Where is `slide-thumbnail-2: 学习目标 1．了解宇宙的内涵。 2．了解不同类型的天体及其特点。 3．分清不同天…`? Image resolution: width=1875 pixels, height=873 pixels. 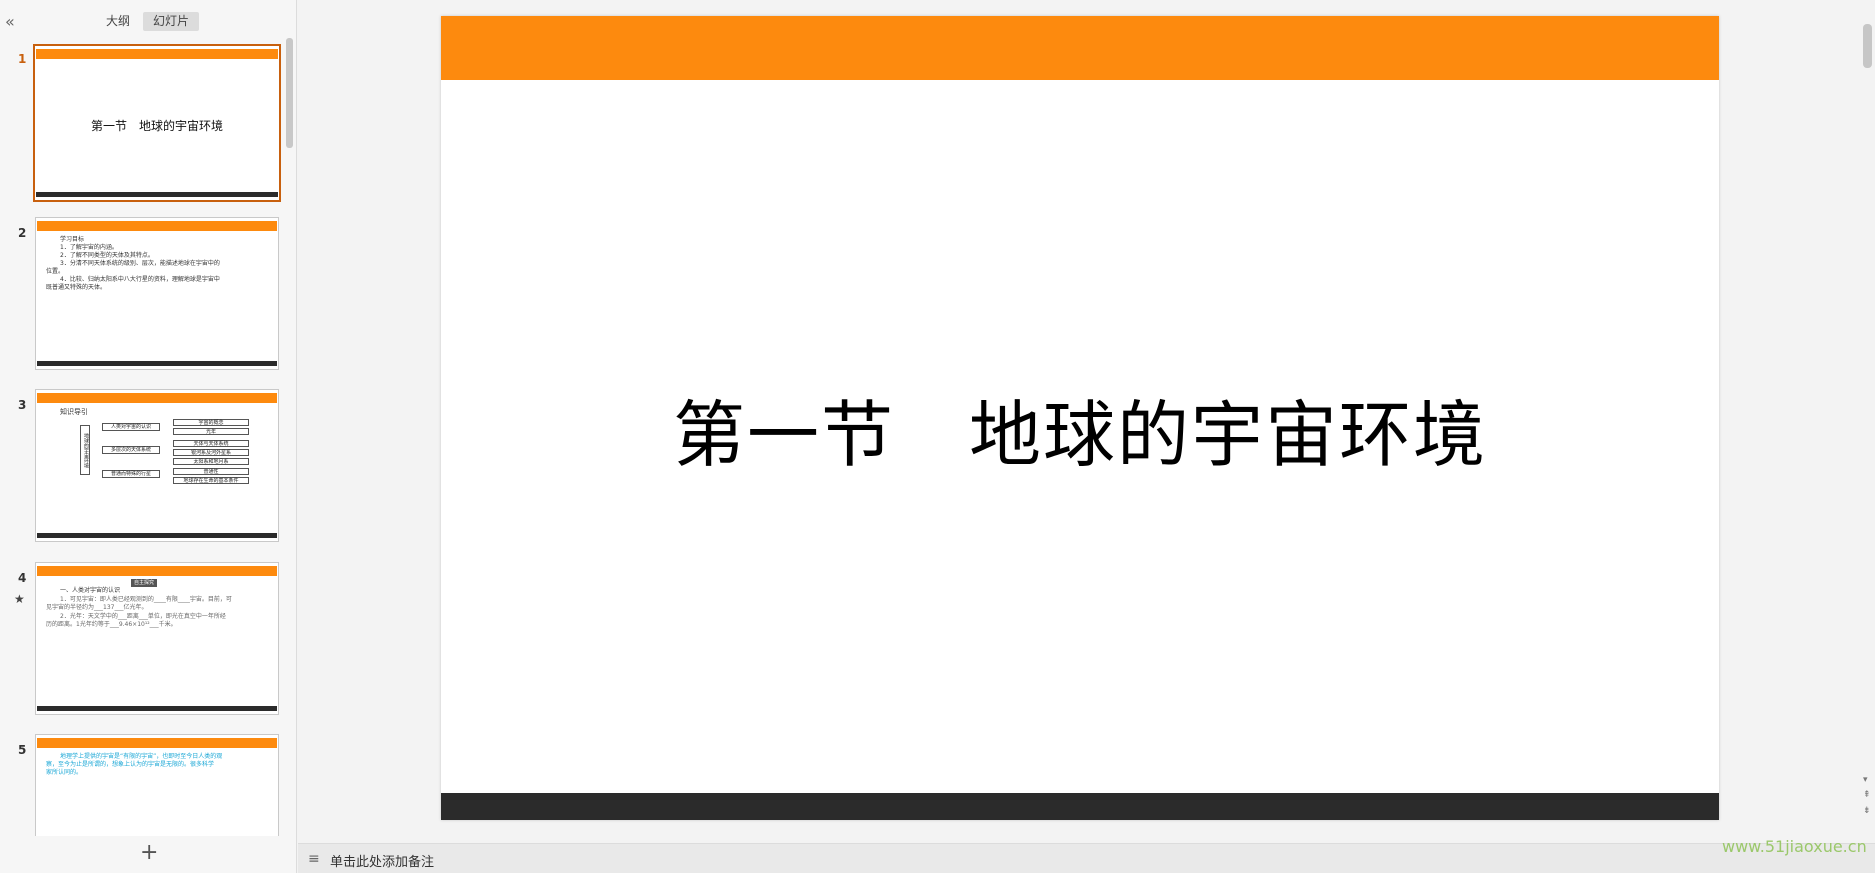
slide-thumbnail-2: 学习目标 1．了解宇宙的内涵。 2．了解不同类型的天体及其特点。 3．分清不同天… is located at coordinates (157, 293).